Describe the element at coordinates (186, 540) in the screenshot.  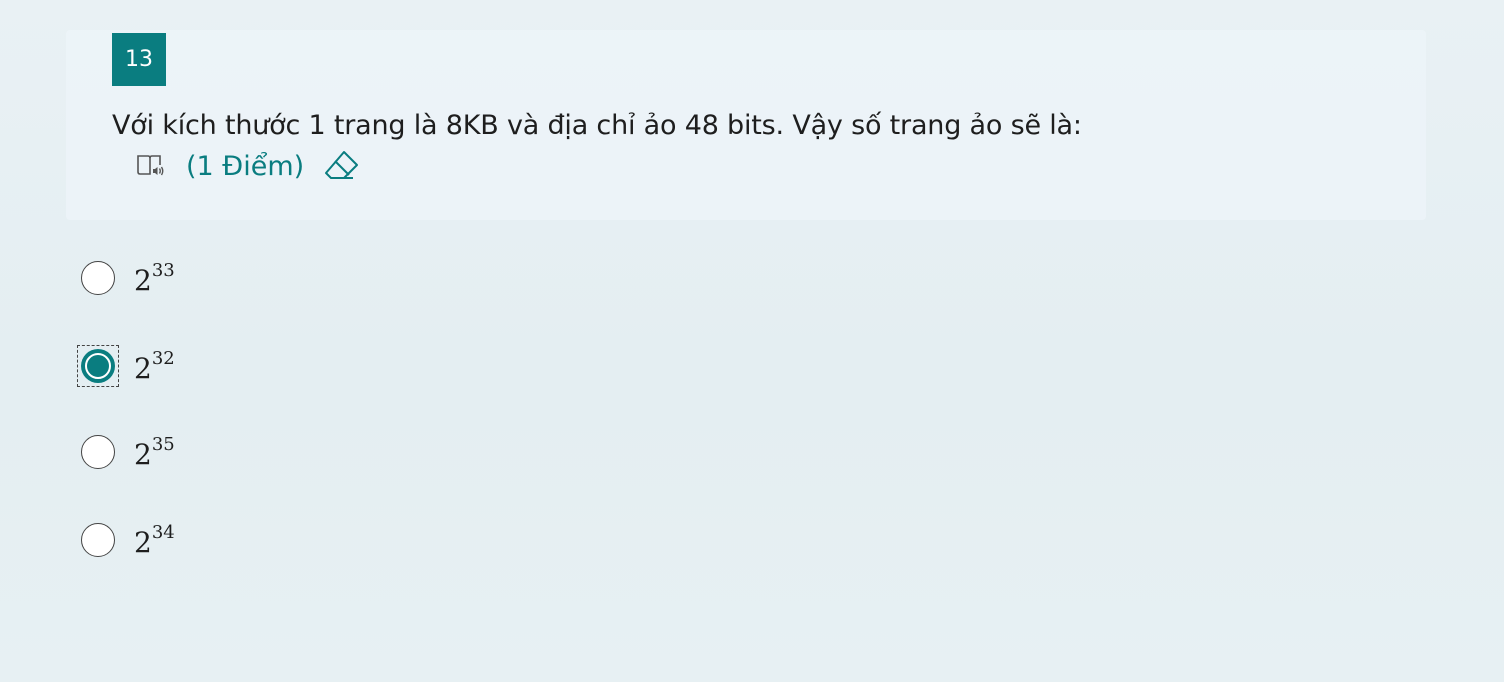
I see `option-4: 234` at that location.